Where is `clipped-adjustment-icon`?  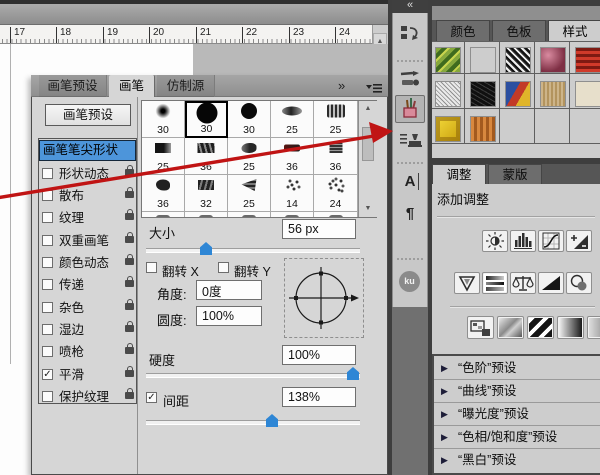 clipped-adjustment-icon is located at coordinates (593, 327).